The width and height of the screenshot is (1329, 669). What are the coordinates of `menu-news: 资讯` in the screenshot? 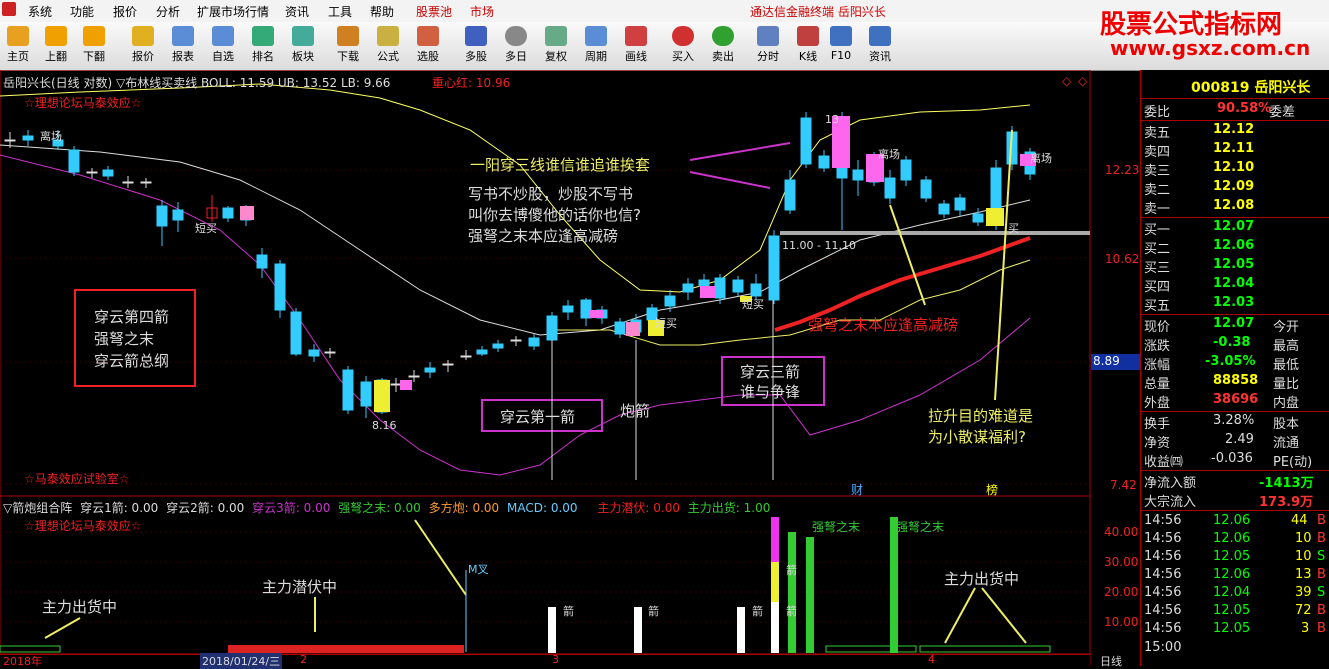 It's located at (297, 11).